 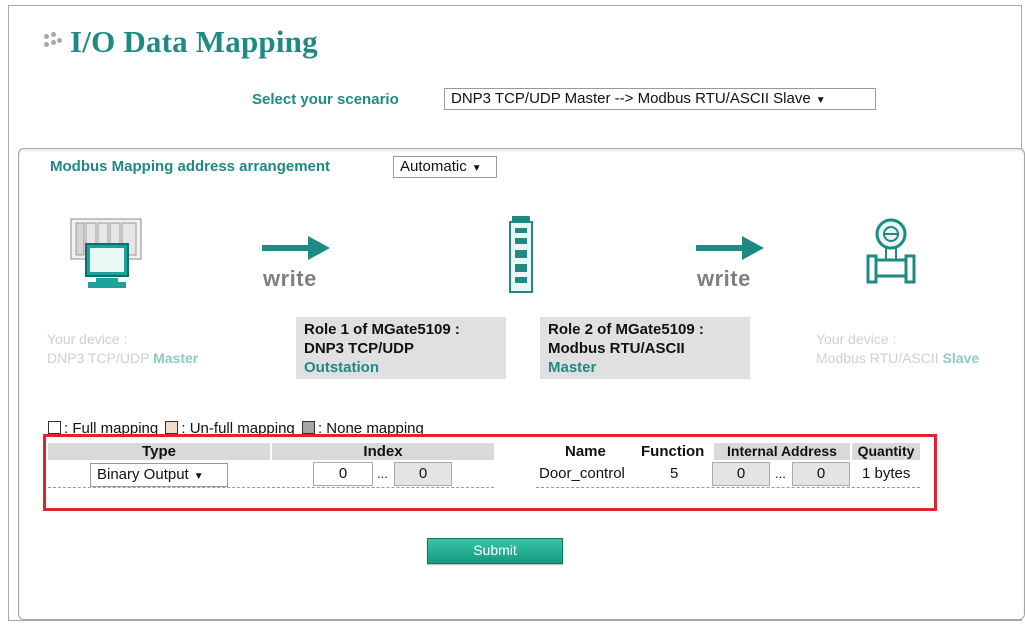 What do you see at coordinates (98, 358) in the screenshot?
I see `left-device-line2: DNP3 TCP/UDP` at bounding box center [98, 358].